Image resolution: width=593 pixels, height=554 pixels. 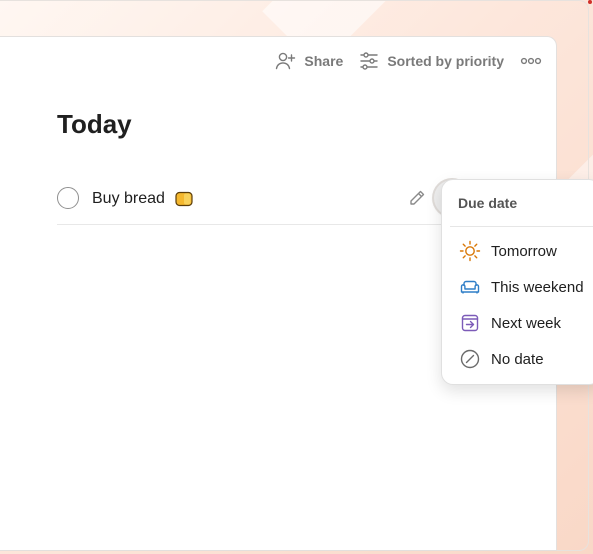 I want to click on sliders-icon, so click(x=369, y=61).